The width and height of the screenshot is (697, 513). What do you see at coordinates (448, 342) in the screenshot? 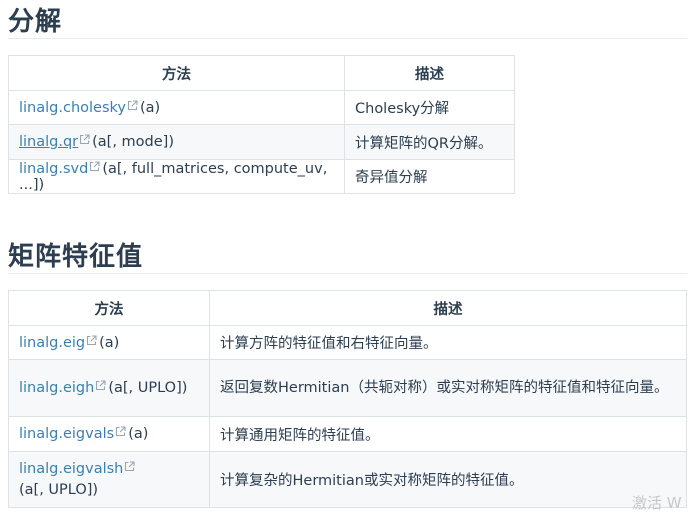
I see `method-description: 计算方阵的特征值和右特征向量。` at bounding box center [448, 342].